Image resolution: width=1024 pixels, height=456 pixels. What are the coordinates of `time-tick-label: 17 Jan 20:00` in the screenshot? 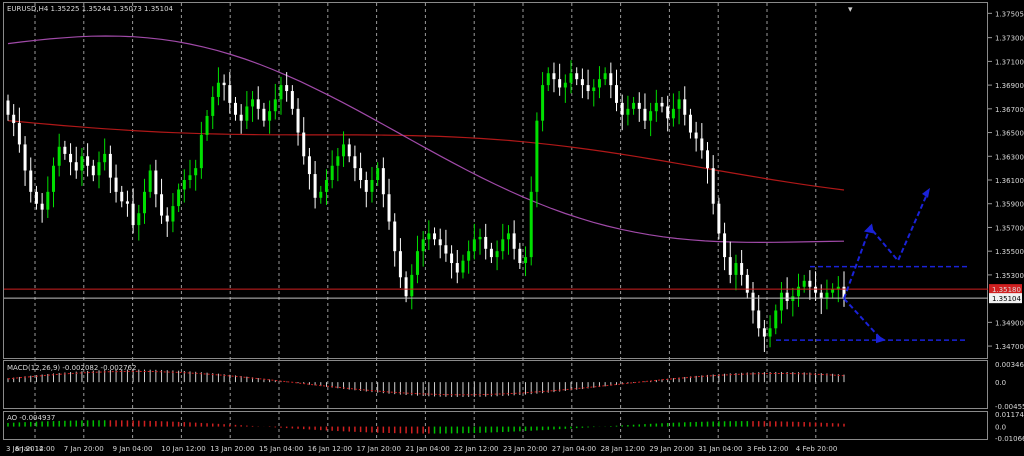 It's located at (379, 449).